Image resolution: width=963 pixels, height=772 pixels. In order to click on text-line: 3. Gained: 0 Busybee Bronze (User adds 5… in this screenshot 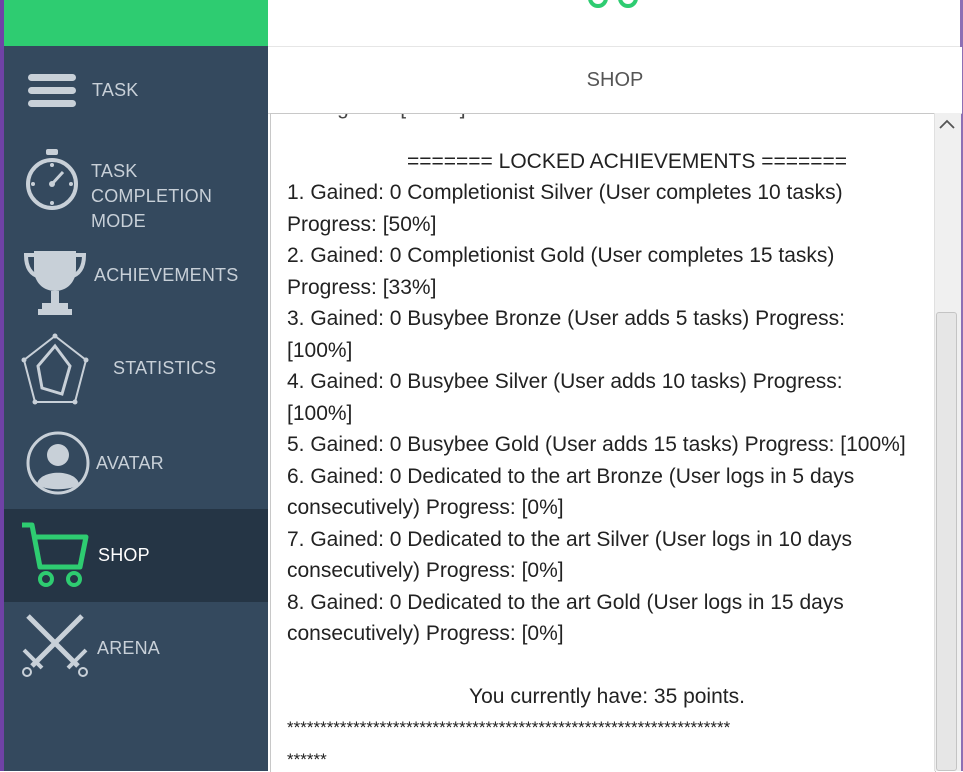, I will do `click(607, 319)`.